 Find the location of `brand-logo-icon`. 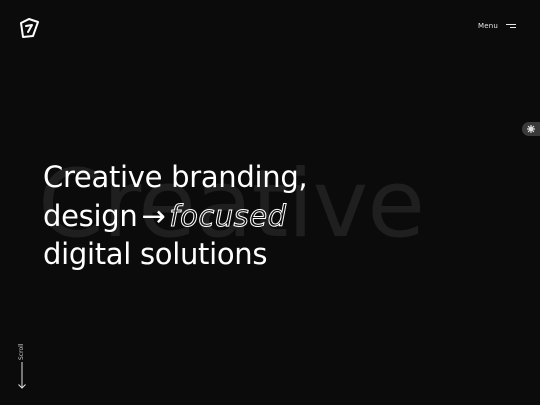

brand-logo-icon is located at coordinates (29, 28).